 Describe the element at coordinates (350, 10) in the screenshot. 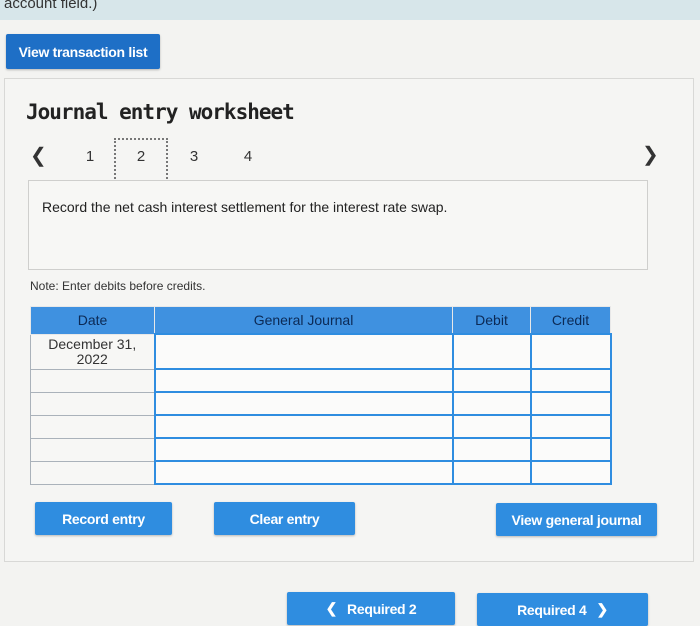

I see `top-strip: account field.)` at that location.